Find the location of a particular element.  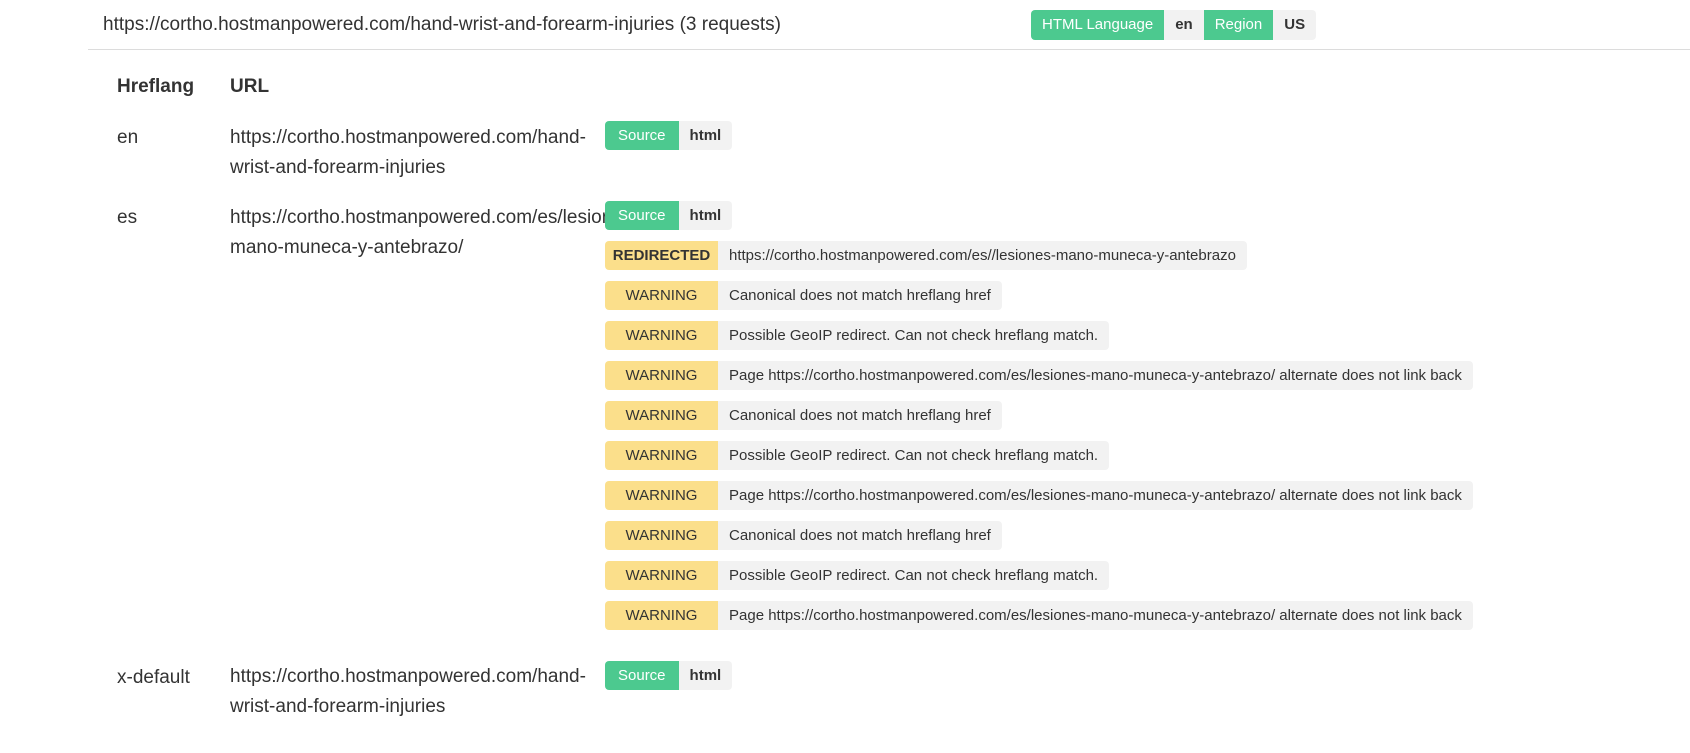

column-header-hreflang: Hreflang is located at coordinates (156, 86).